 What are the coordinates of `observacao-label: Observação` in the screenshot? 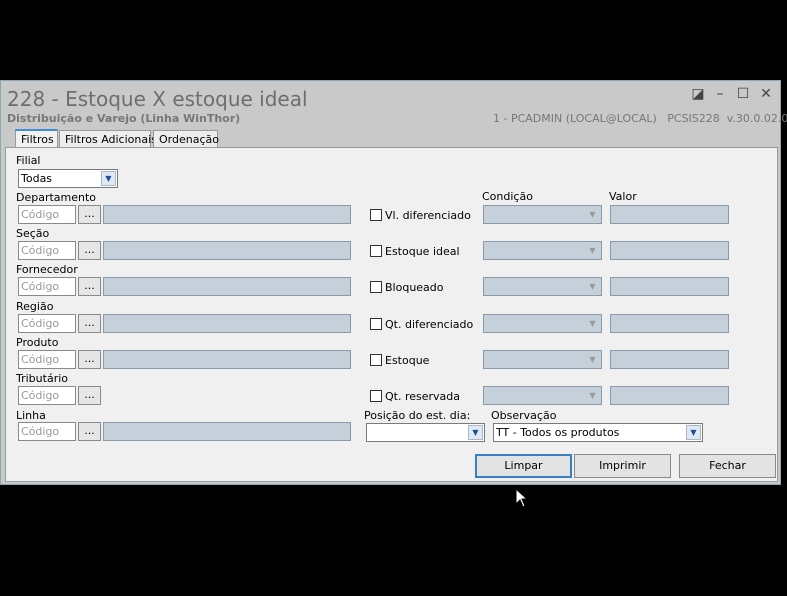 It's located at (524, 415).